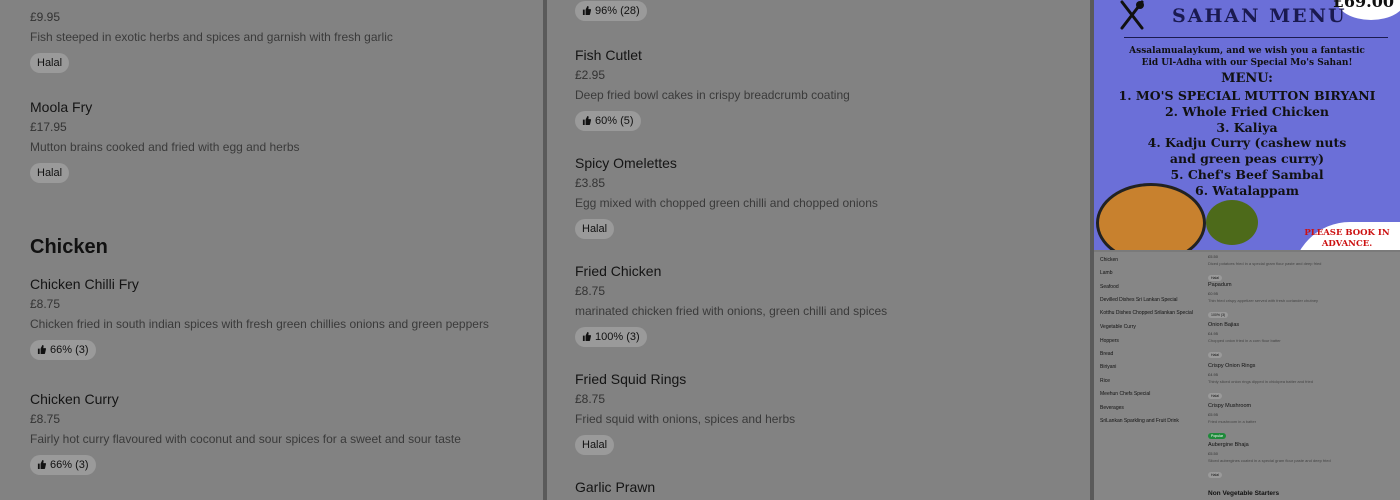 Image resolution: width=1400 pixels, height=500 pixels. I want to click on poster-menu-item: 2. Whole Fried Chicken, so click(1247, 111).